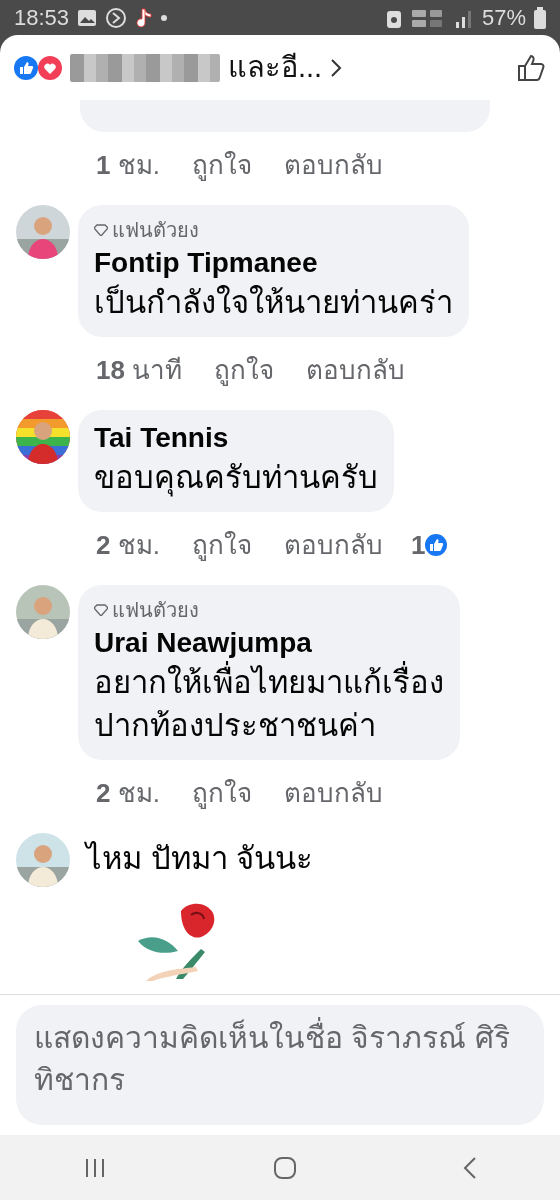 The width and height of the screenshot is (560, 1200). Describe the element at coordinates (269, 704) in the screenshot. I see `comment-text: อยากให้เพื่อไทยมาแก้เรื่อง ปากท้องประชาชนค่า` at that location.